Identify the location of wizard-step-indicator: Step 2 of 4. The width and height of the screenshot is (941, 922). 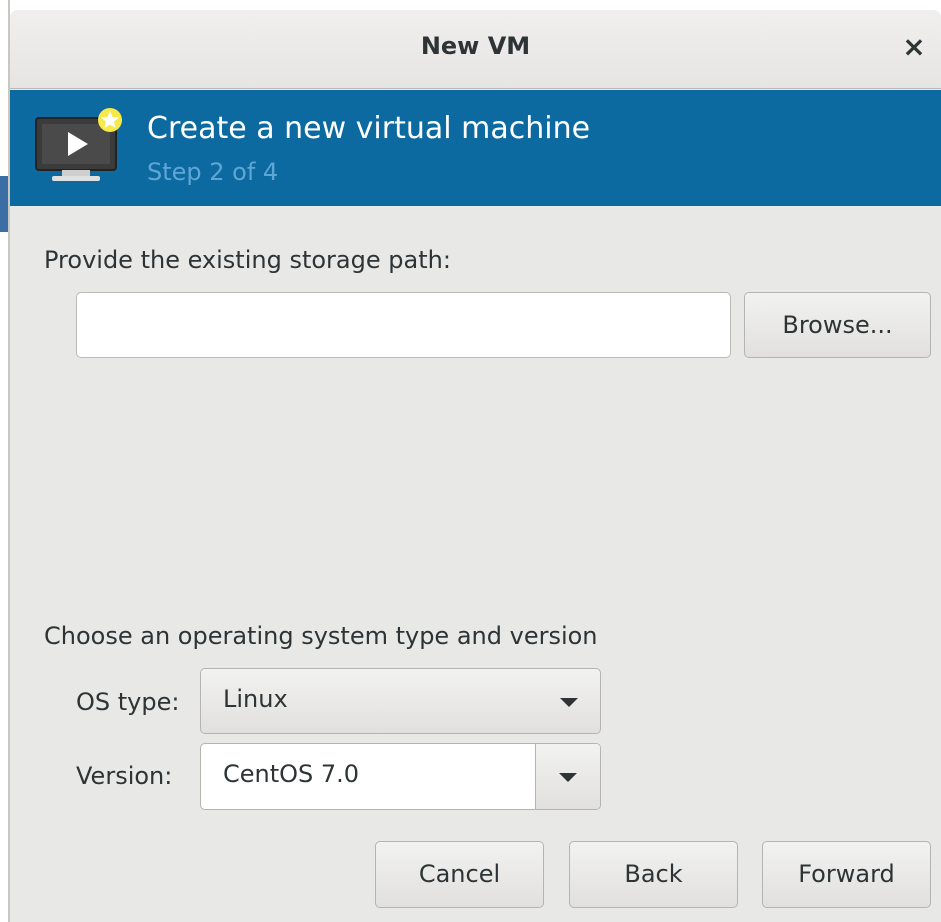
(213, 172).